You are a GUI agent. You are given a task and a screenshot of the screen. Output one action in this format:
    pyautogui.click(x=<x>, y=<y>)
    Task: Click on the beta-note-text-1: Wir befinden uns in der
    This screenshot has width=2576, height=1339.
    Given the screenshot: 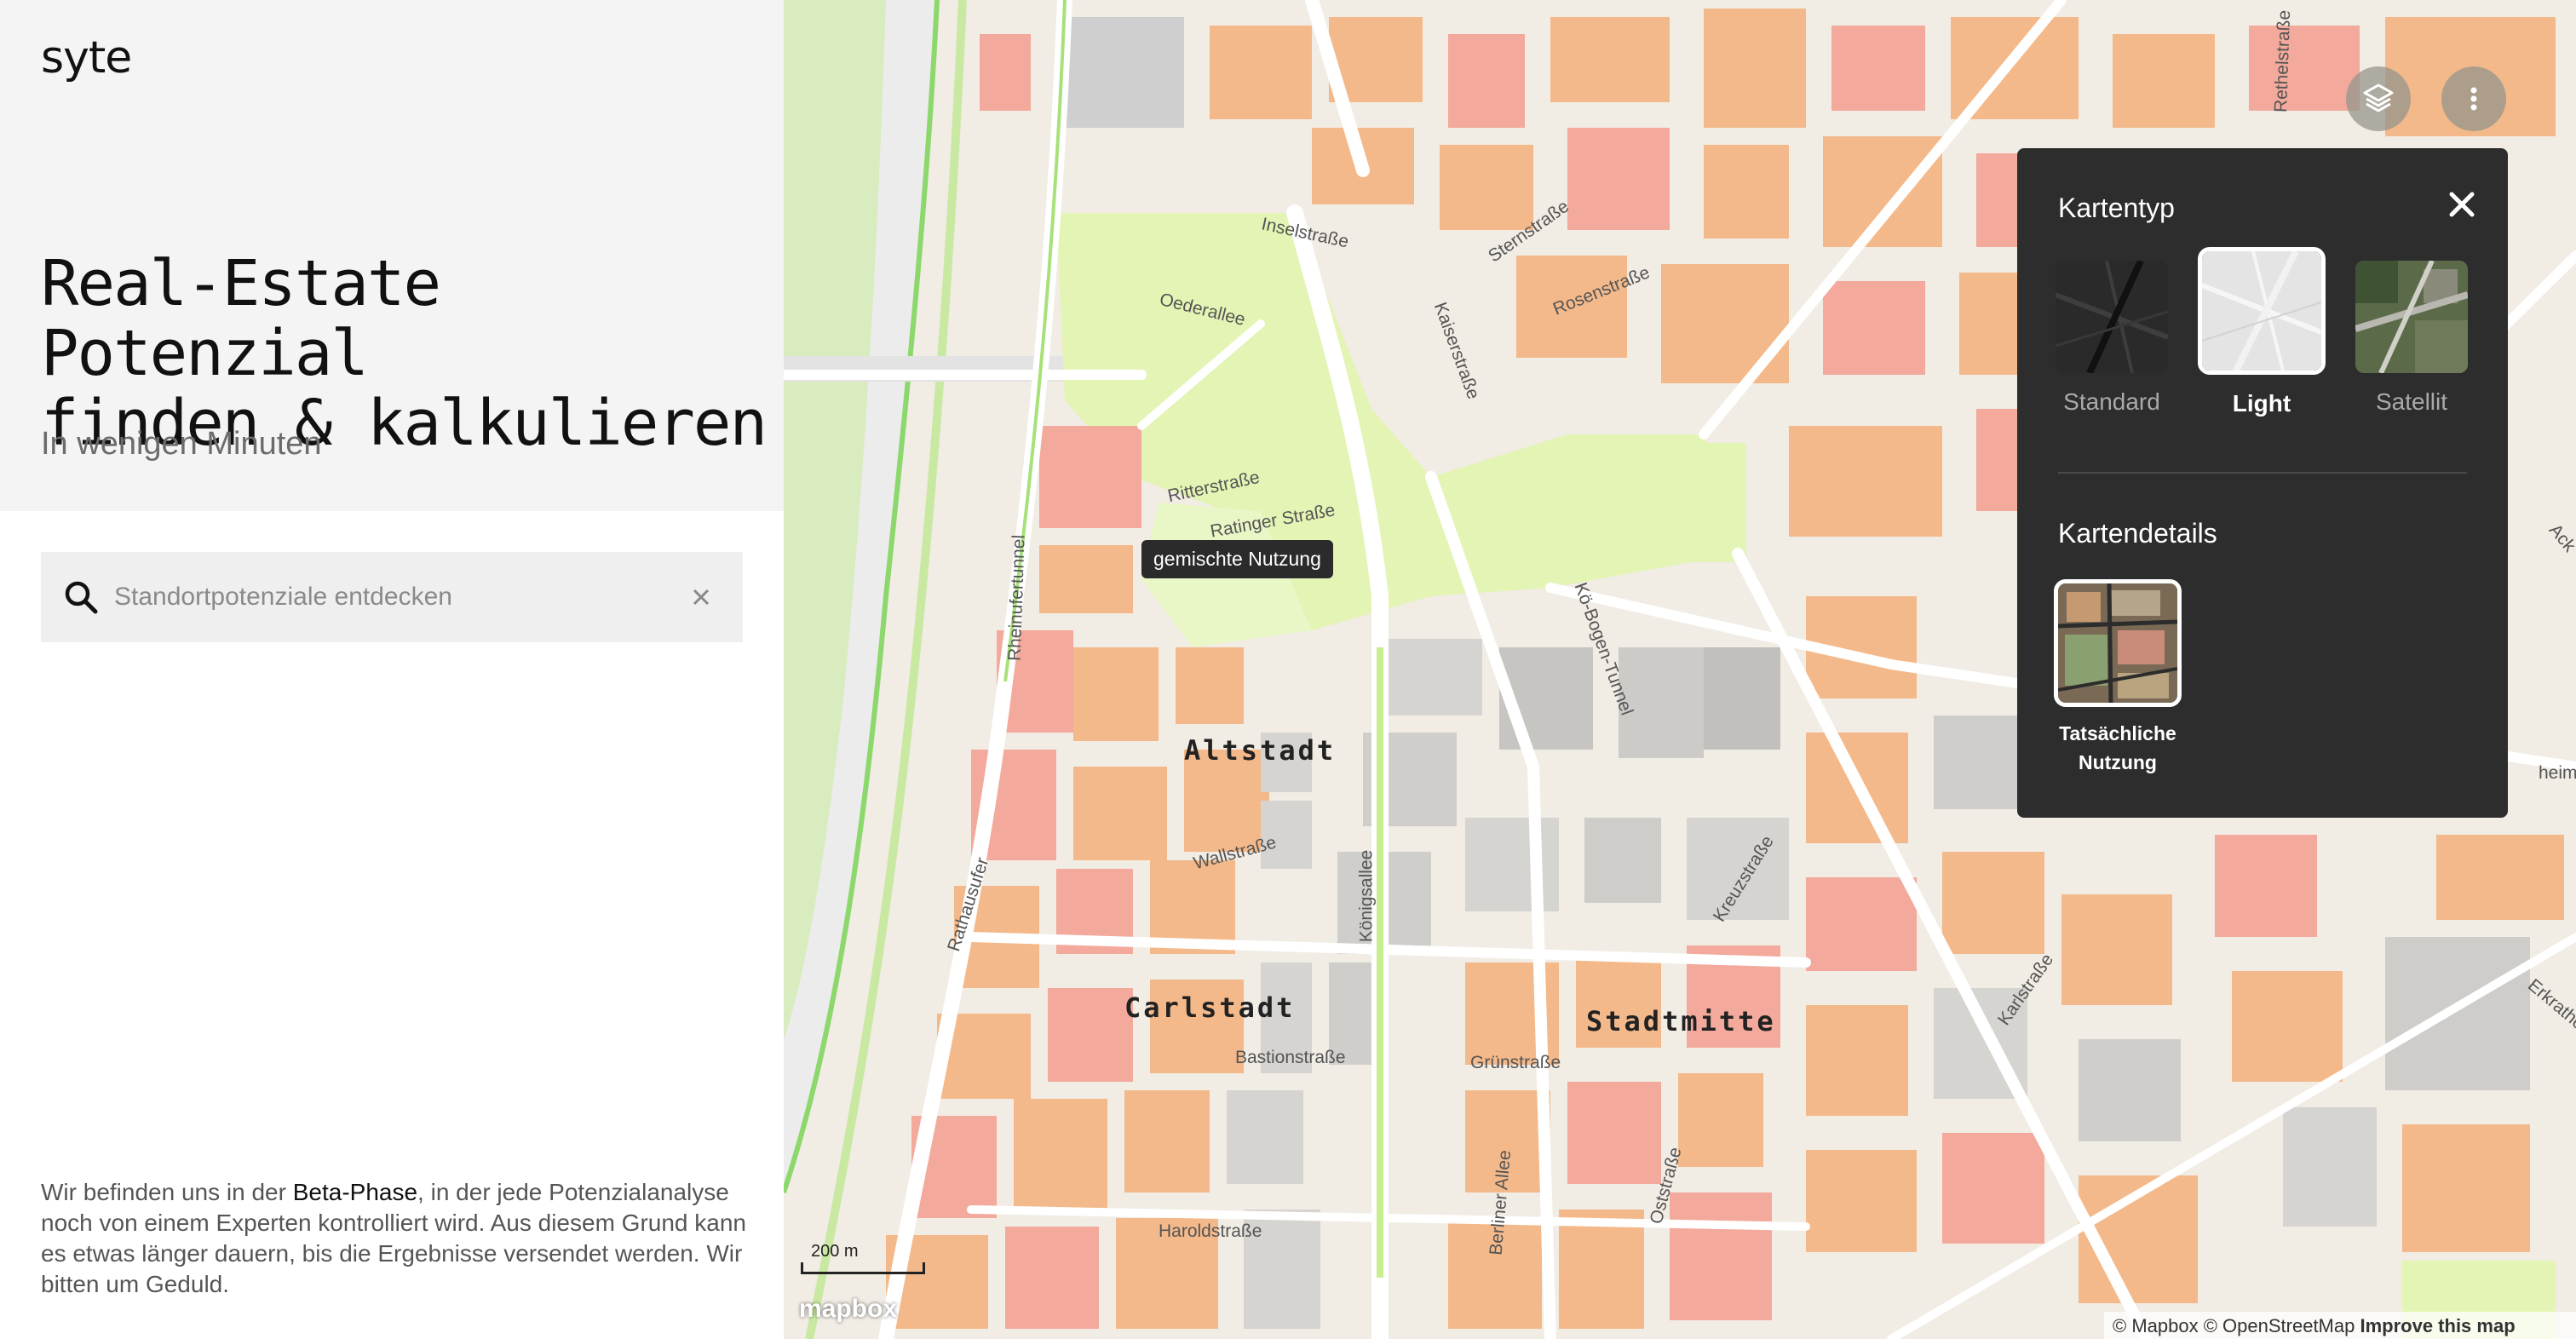 What is the action you would take?
    pyautogui.click(x=167, y=1192)
    